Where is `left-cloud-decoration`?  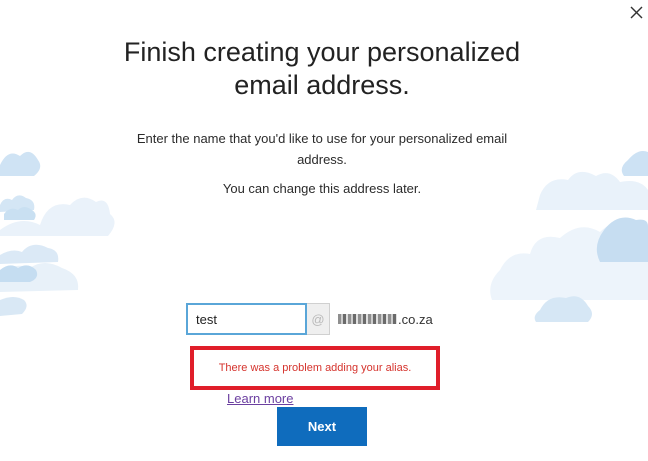
left-cloud-decoration is located at coordinates (57, 233).